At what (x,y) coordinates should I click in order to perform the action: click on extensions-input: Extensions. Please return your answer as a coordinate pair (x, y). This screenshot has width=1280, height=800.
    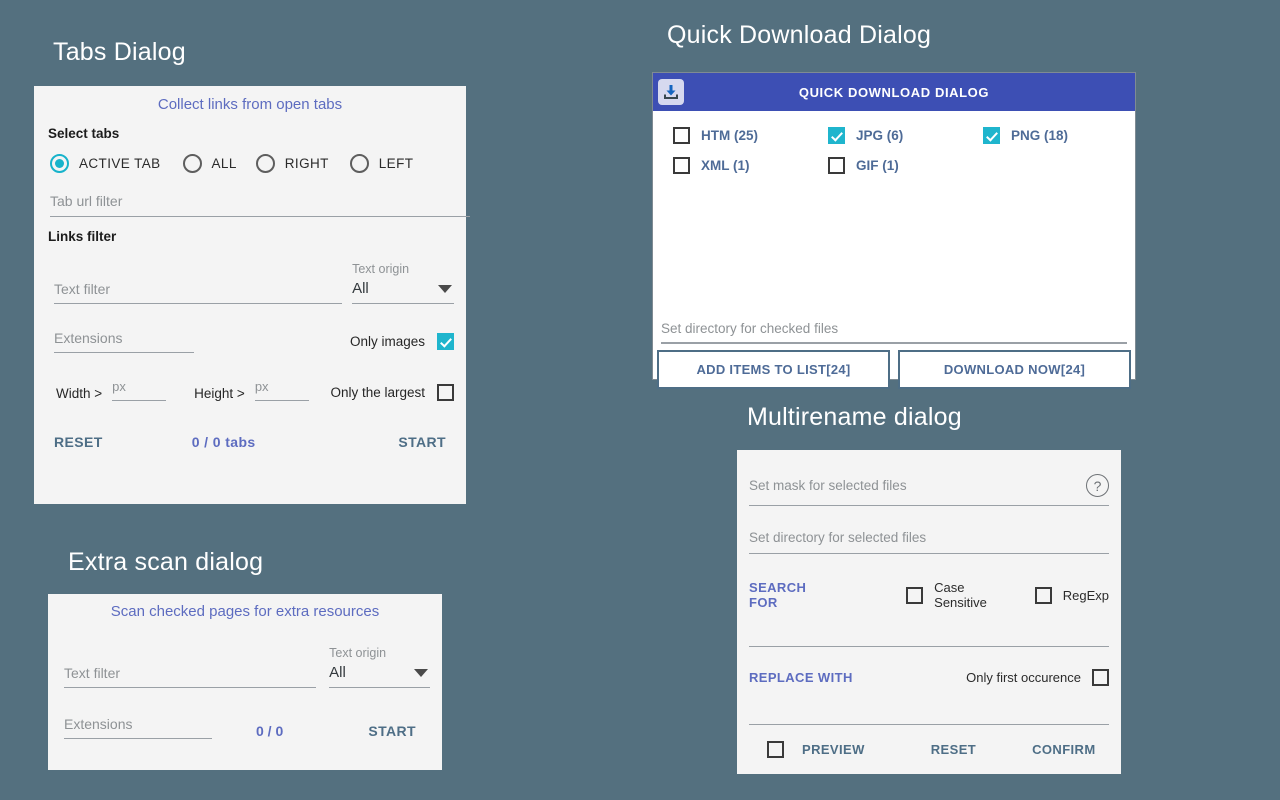
    Looking at the image, I should click on (124, 341).